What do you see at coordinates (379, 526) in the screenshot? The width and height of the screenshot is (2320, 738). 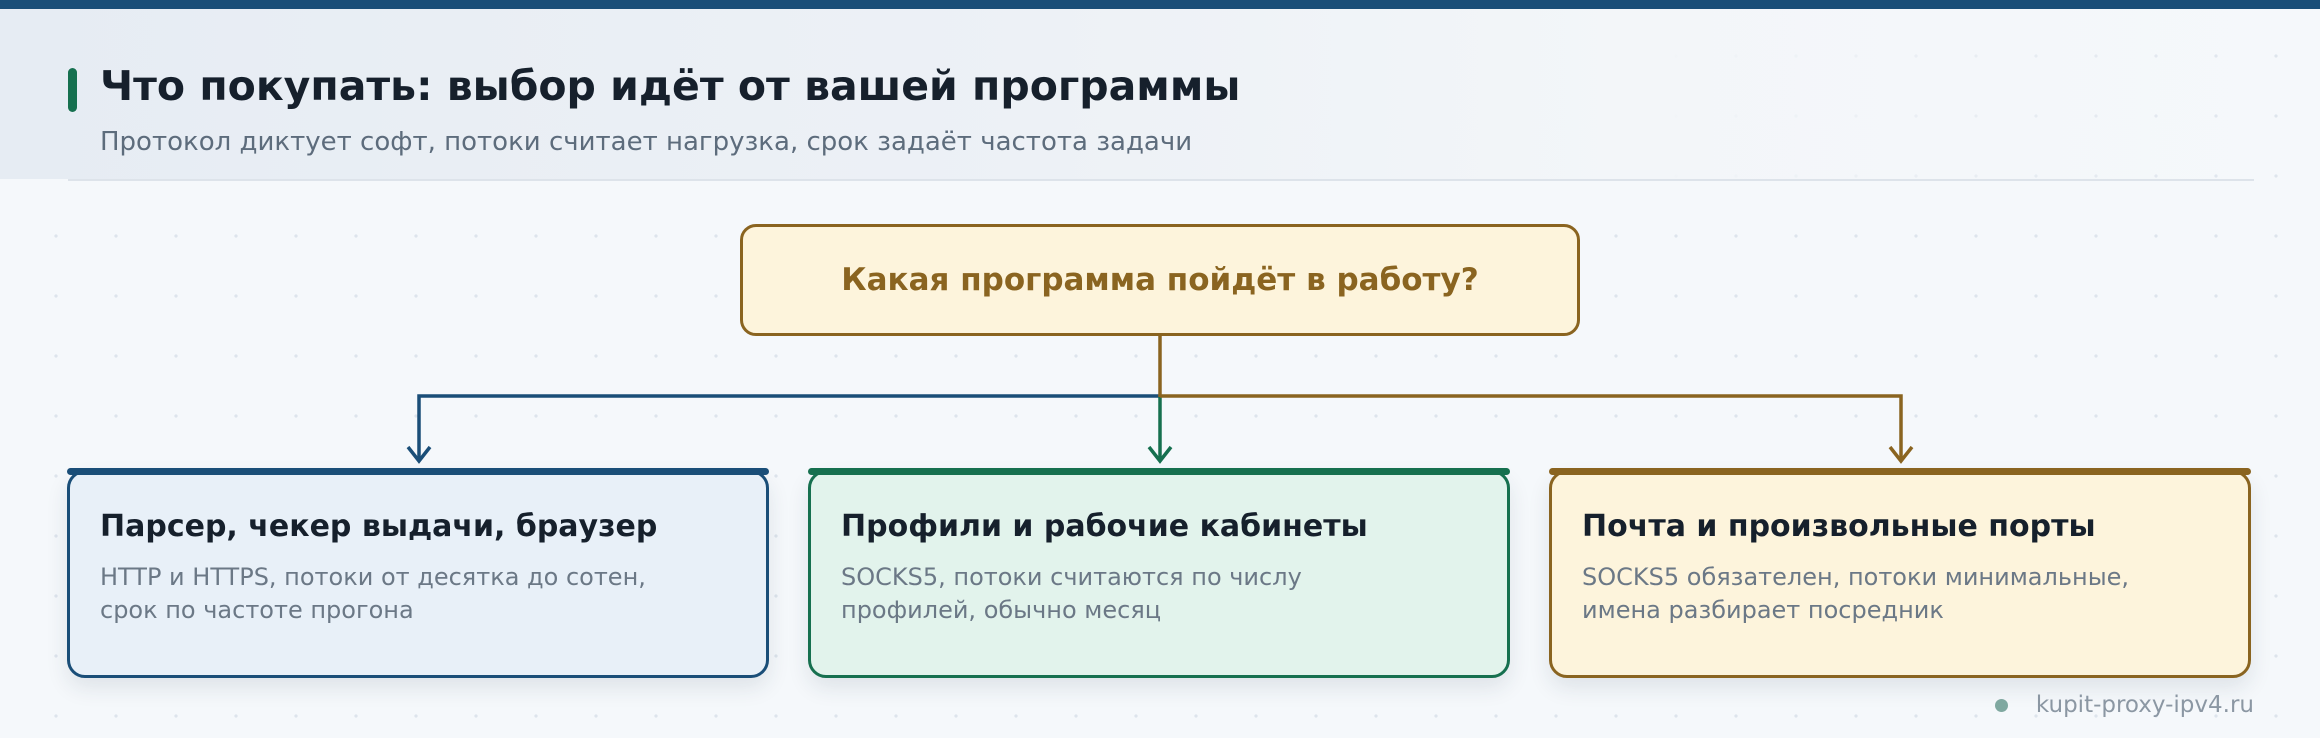 I see `card-title: Парсер, чекер выдачи, браузер` at bounding box center [379, 526].